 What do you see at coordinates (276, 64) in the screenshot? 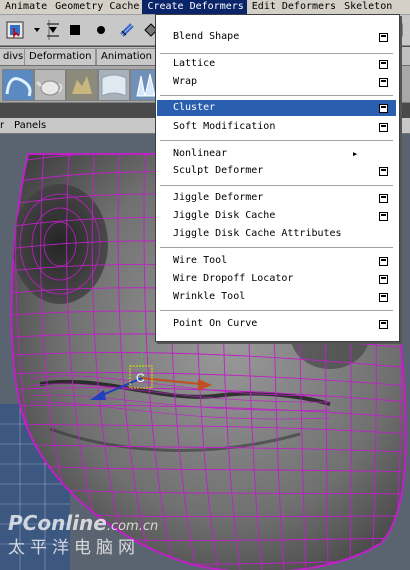
I see `menu-item-lattice: Lattice` at bounding box center [276, 64].